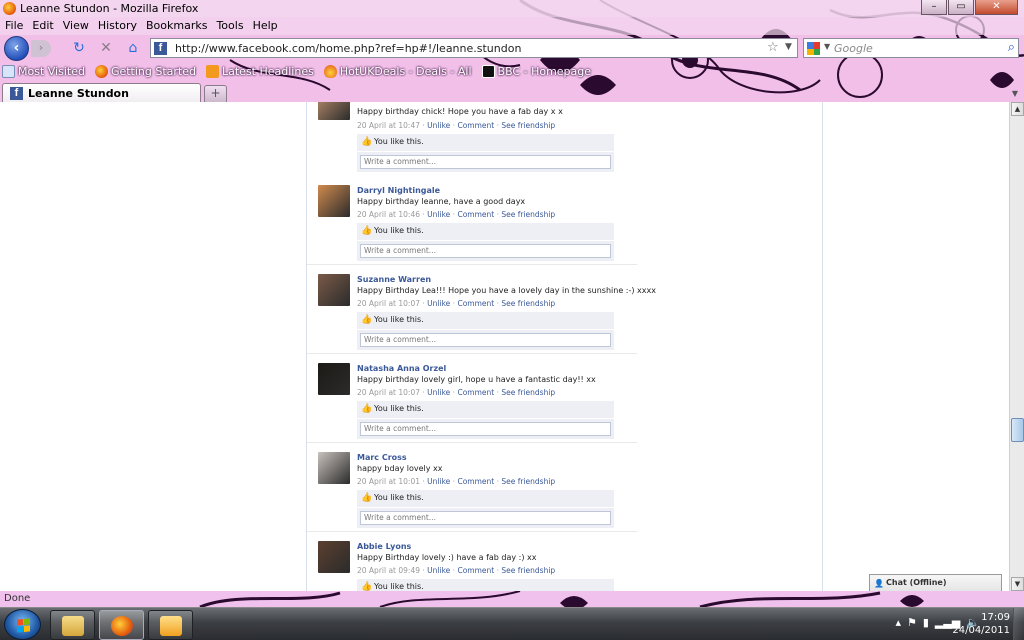 This screenshot has height=640, width=1024. What do you see at coordinates (72, 625) in the screenshot?
I see `taskbar-explorer-button` at bounding box center [72, 625].